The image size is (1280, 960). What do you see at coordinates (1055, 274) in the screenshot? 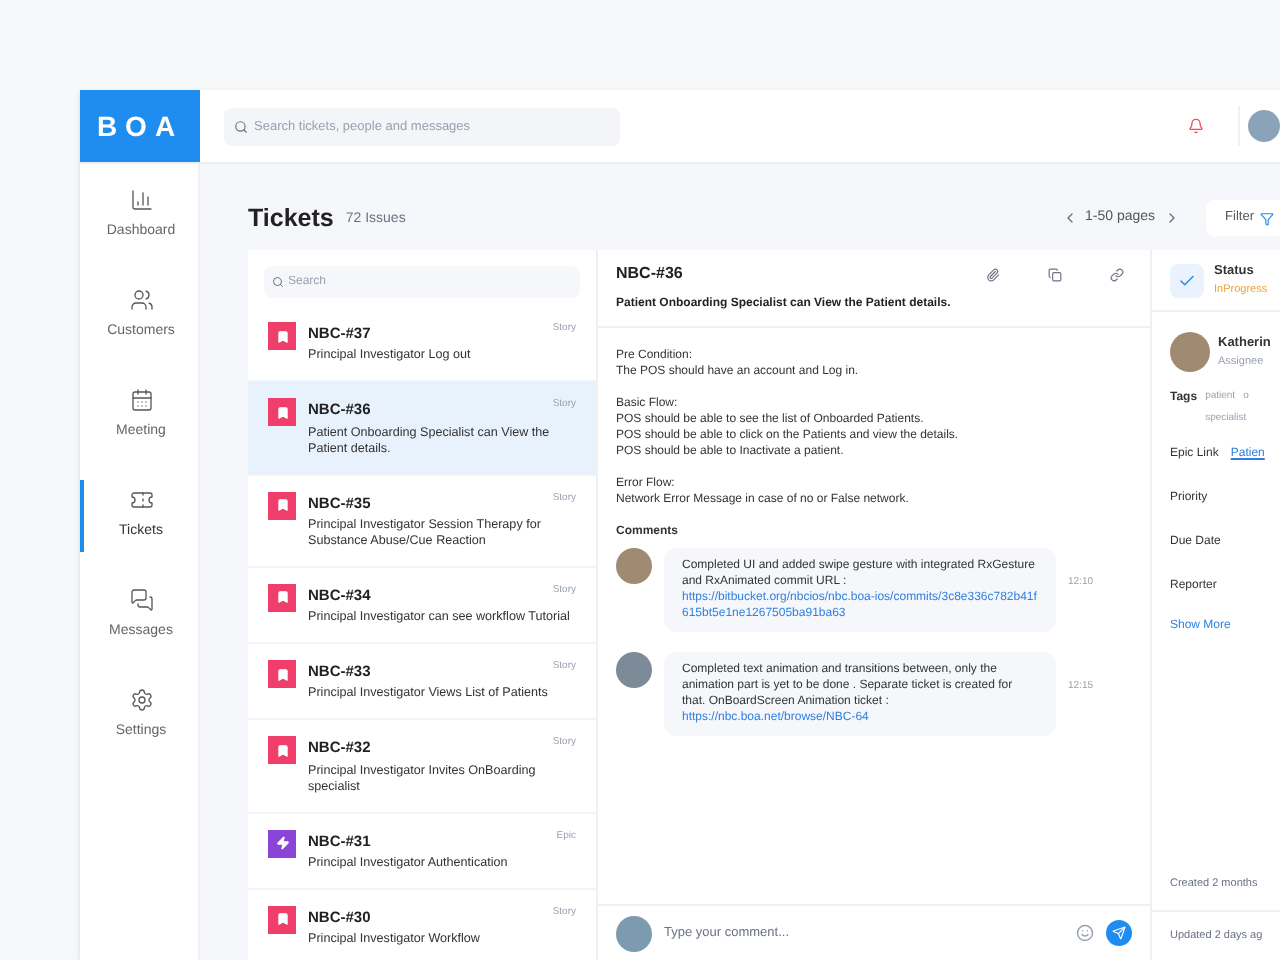
I see `copy-icon` at bounding box center [1055, 274].